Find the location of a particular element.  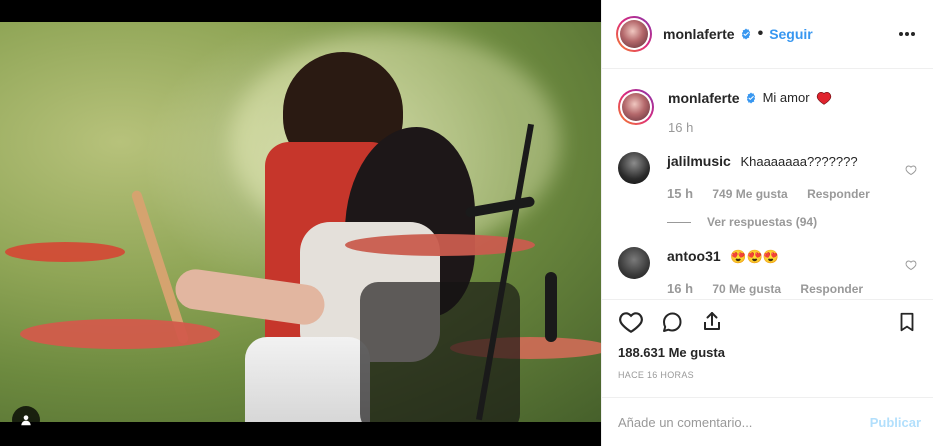

post-actions: 188.631 Me gusta HACE 16 HORAS is located at coordinates (767, 339).